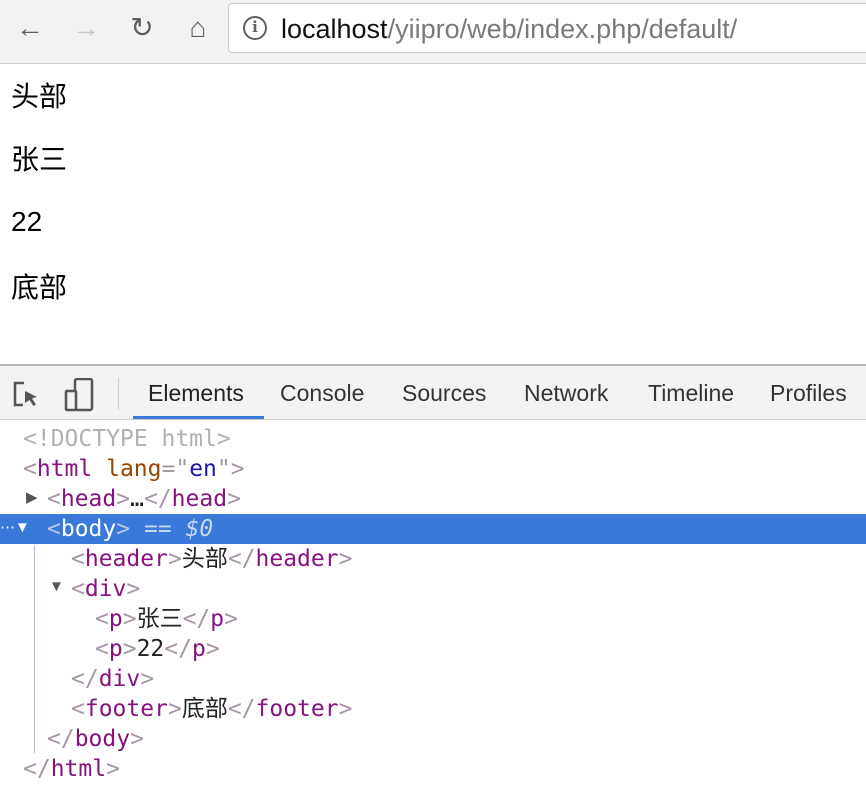 This screenshot has width=866, height=796. Describe the element at coordinates (142, 28) in the screenshot. I see `reload-icon: ↻` at that location.